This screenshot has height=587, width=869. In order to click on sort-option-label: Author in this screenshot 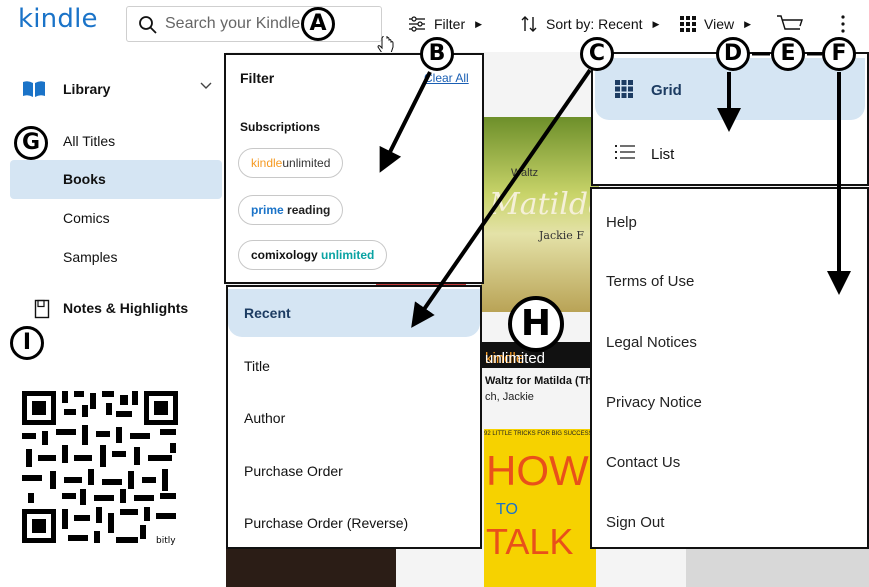, I will do `click(265, 418)`.